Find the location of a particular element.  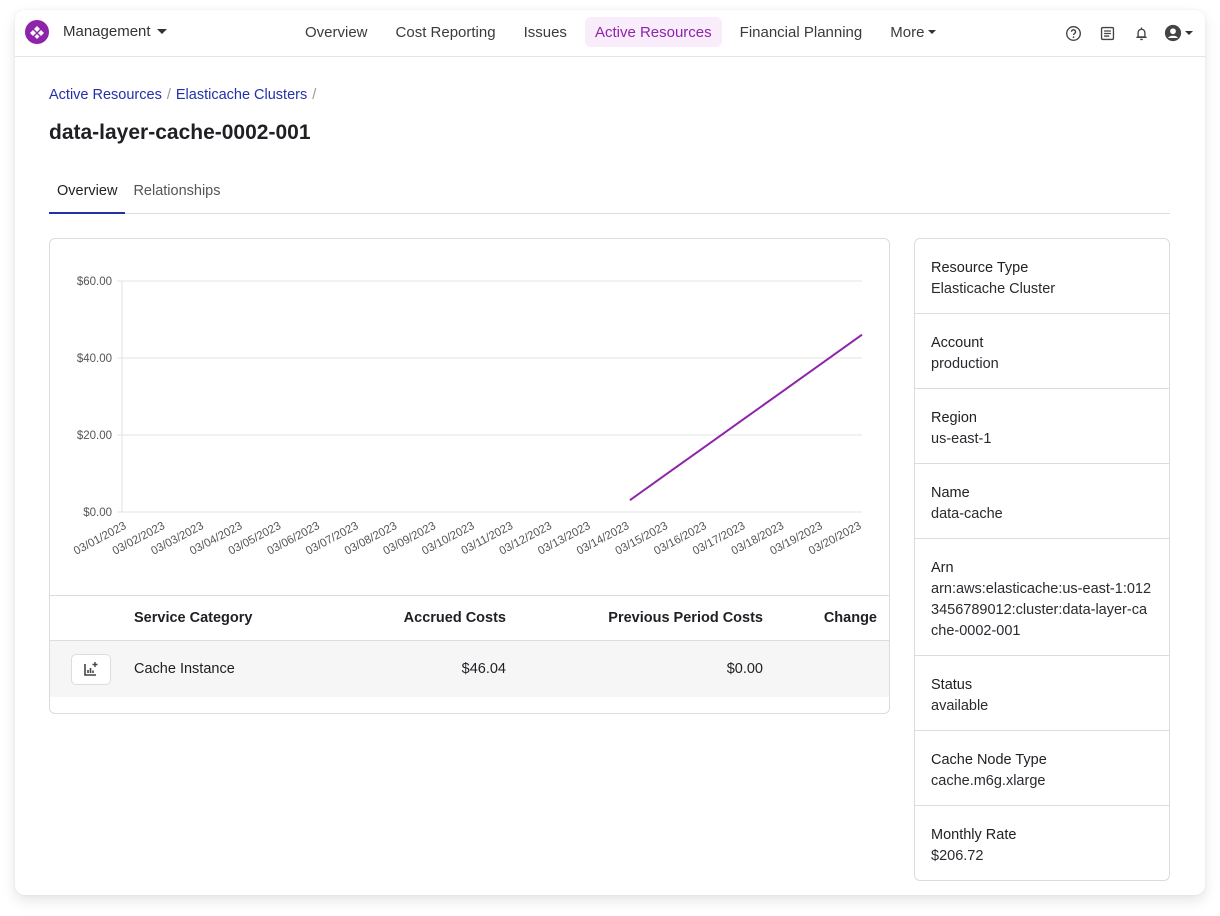

docs-icon is located at coordinates (1107, 33).